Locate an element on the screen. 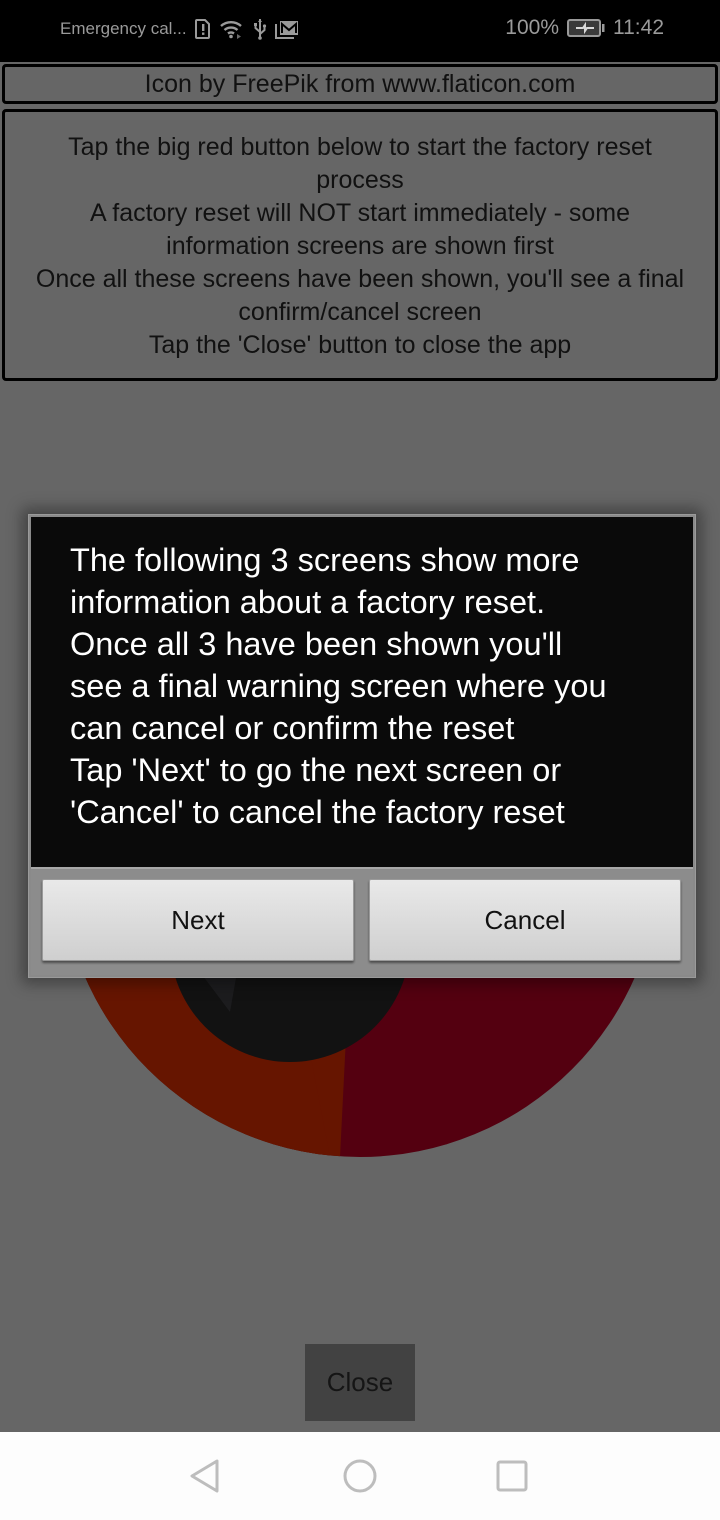  instruction-line: process is located at coordinates (360, 180).